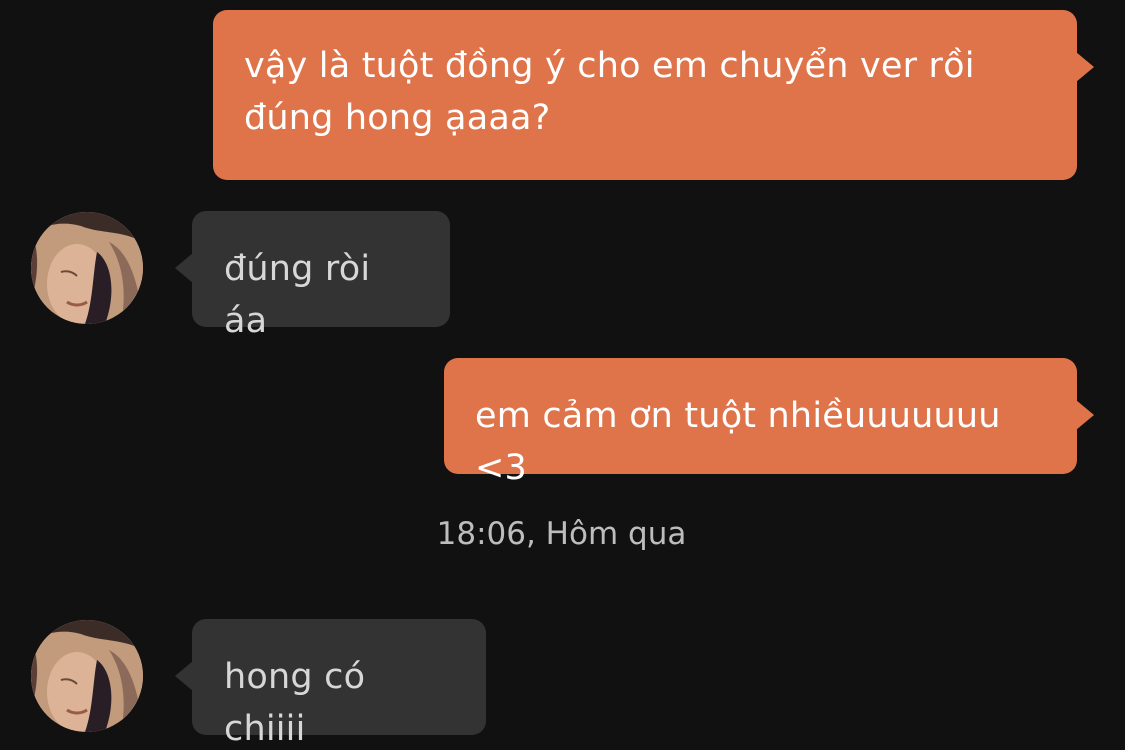 Image resolution: width=1125 pixels, height=750 pixels. What do you see at coordinates (738, 442) in the screenshot?
I see `message-text: em cảm ơn tuột nhiềuuuuuuu <3` at bounding box center [738, 442].